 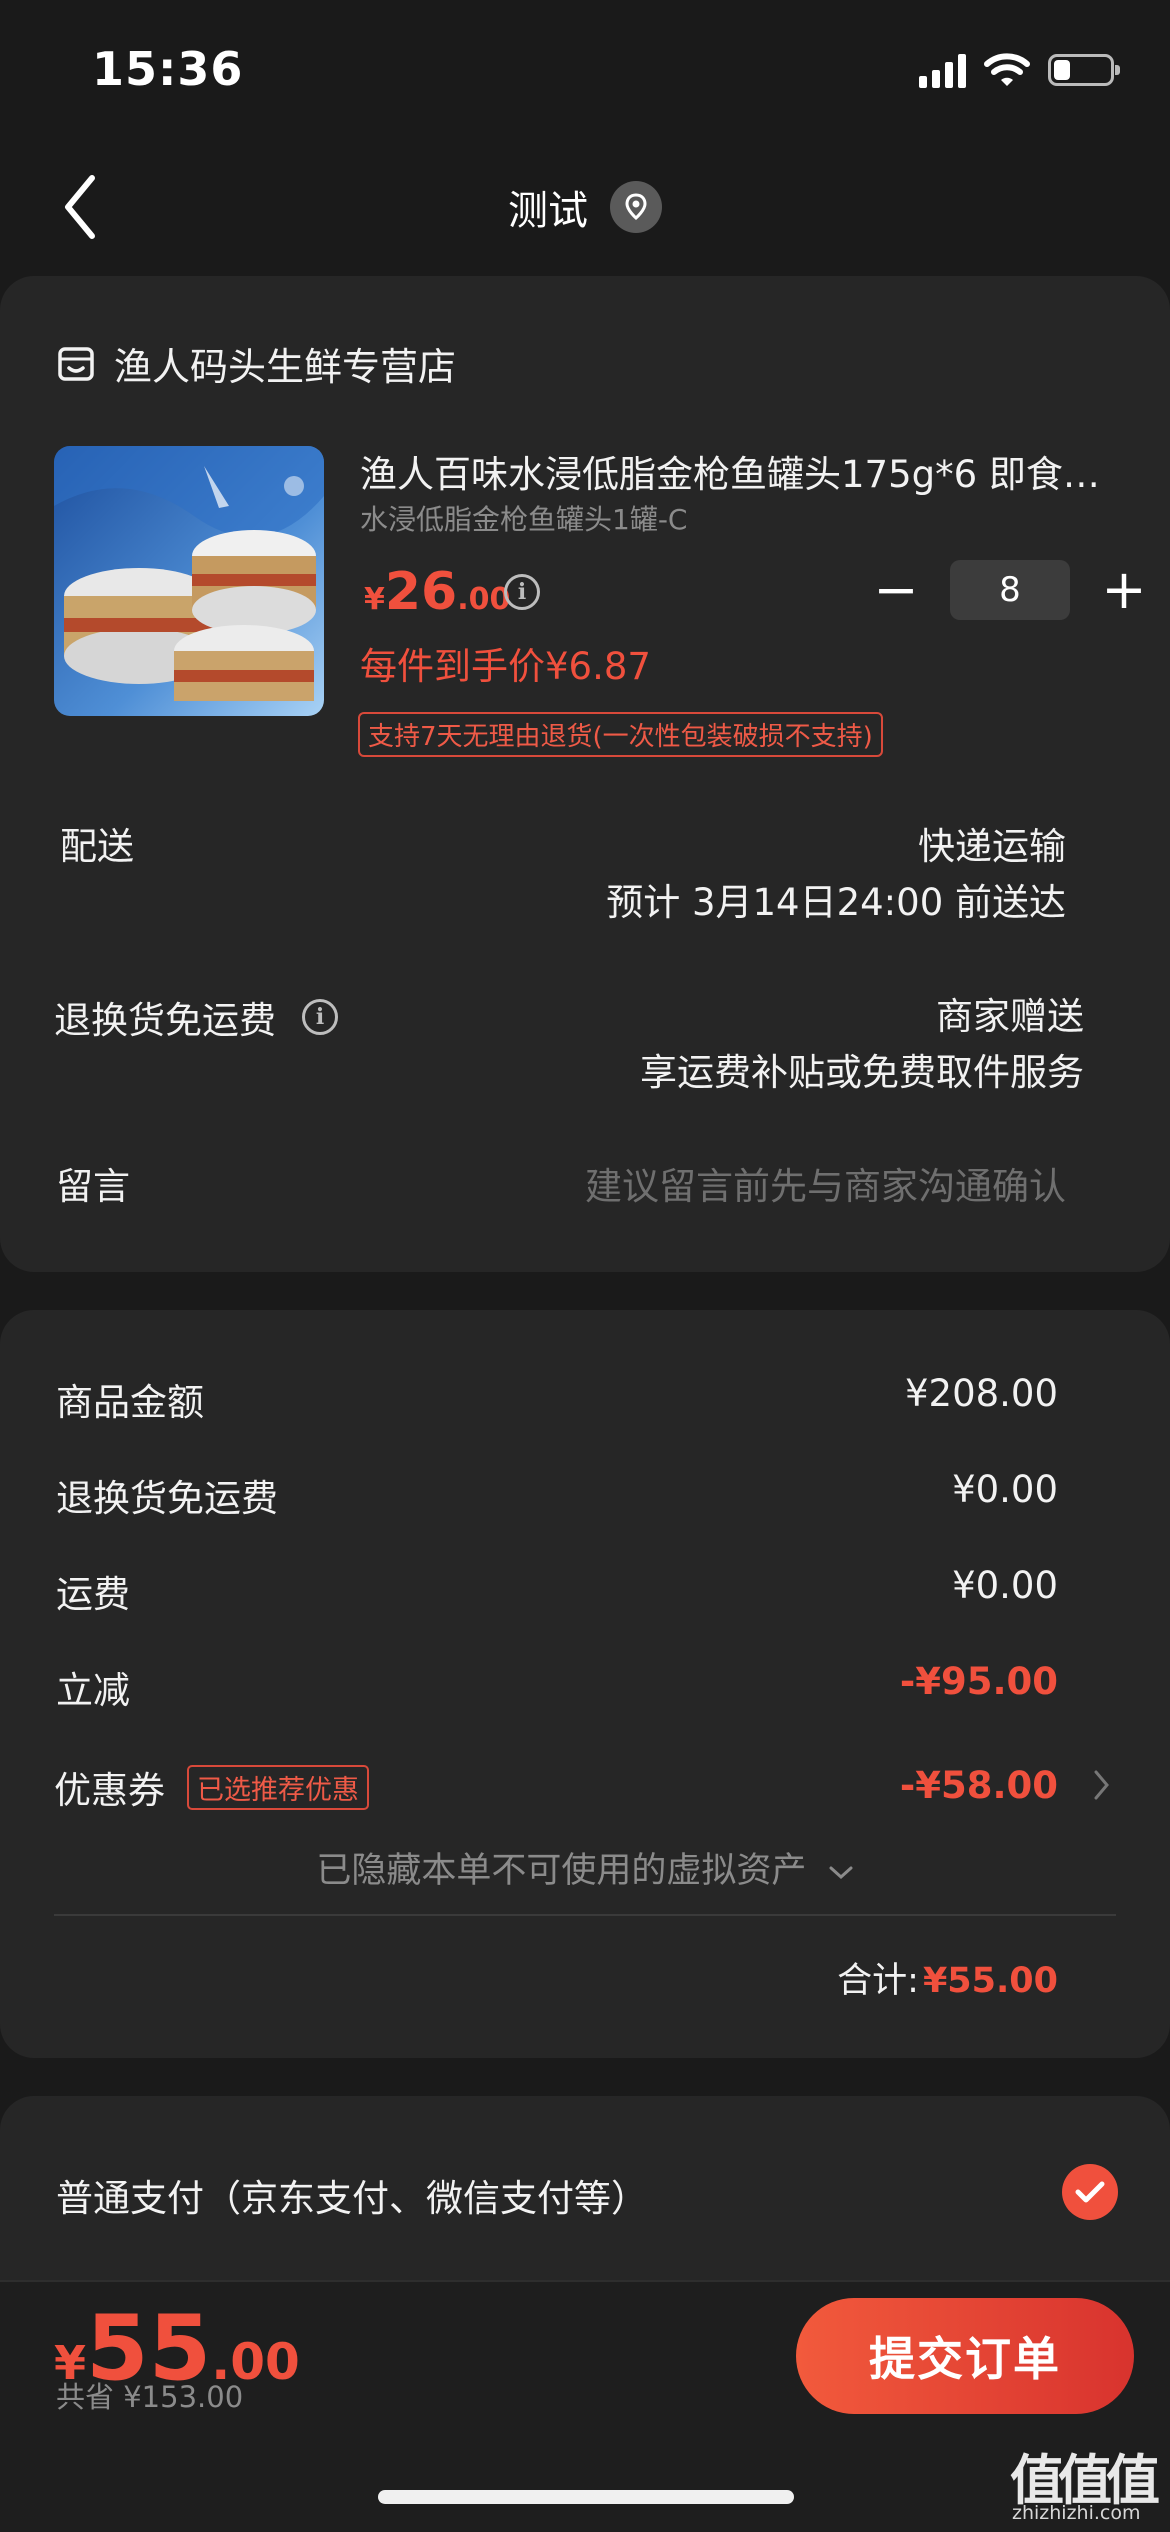 What do you see at coordinates (862, 1072) in the screenshot?
I see `return-shipping-sub: 享运费补贴或免费取件服务` at bounding box center [862, 1072].